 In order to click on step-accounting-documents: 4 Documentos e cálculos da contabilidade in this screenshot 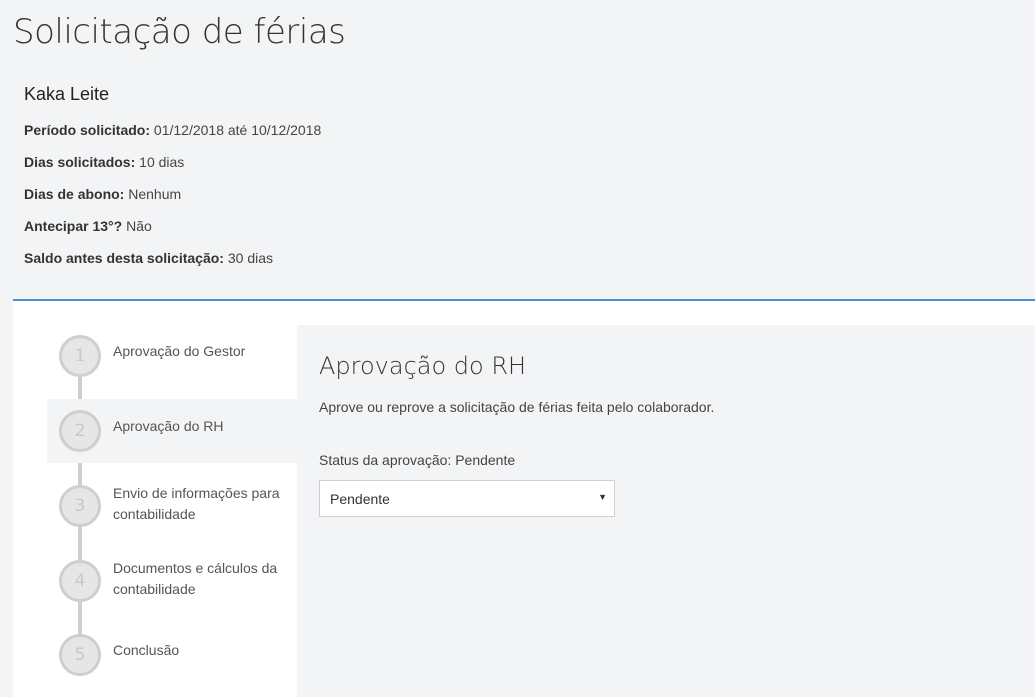, I will do `click(172, 582)`.